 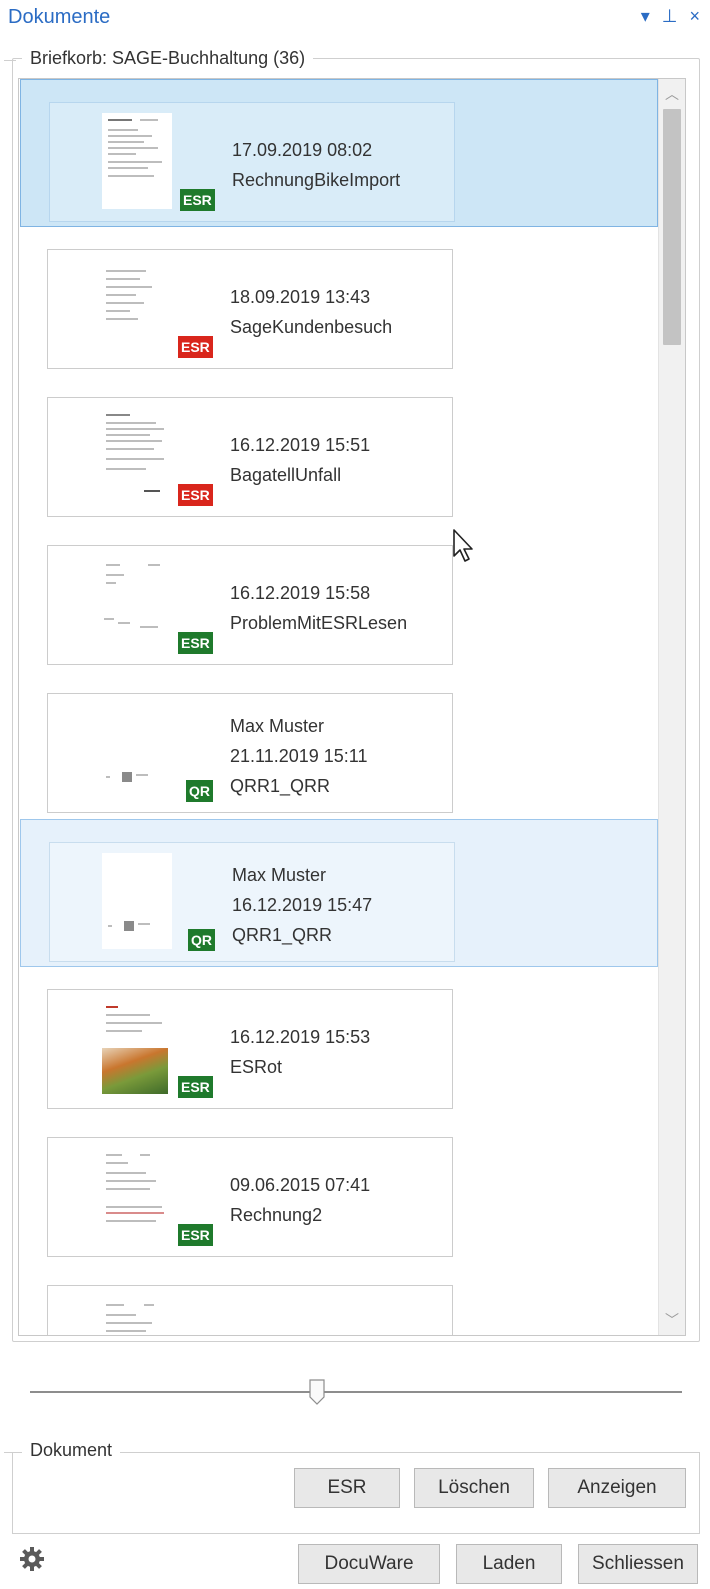 What do you see at coordinates (672, 227) in the screenshot?
I see `scroll-thumb` at bounding box center [672, 227].